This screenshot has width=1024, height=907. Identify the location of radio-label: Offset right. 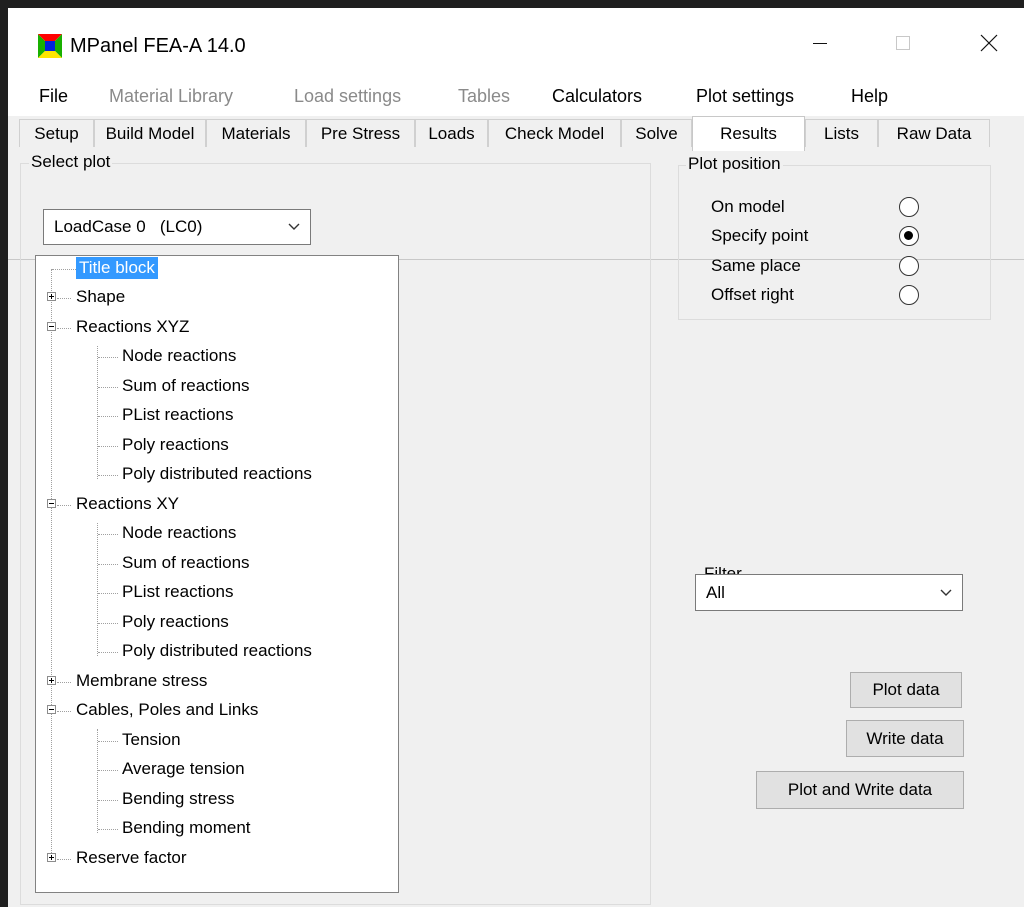
(752, 294).